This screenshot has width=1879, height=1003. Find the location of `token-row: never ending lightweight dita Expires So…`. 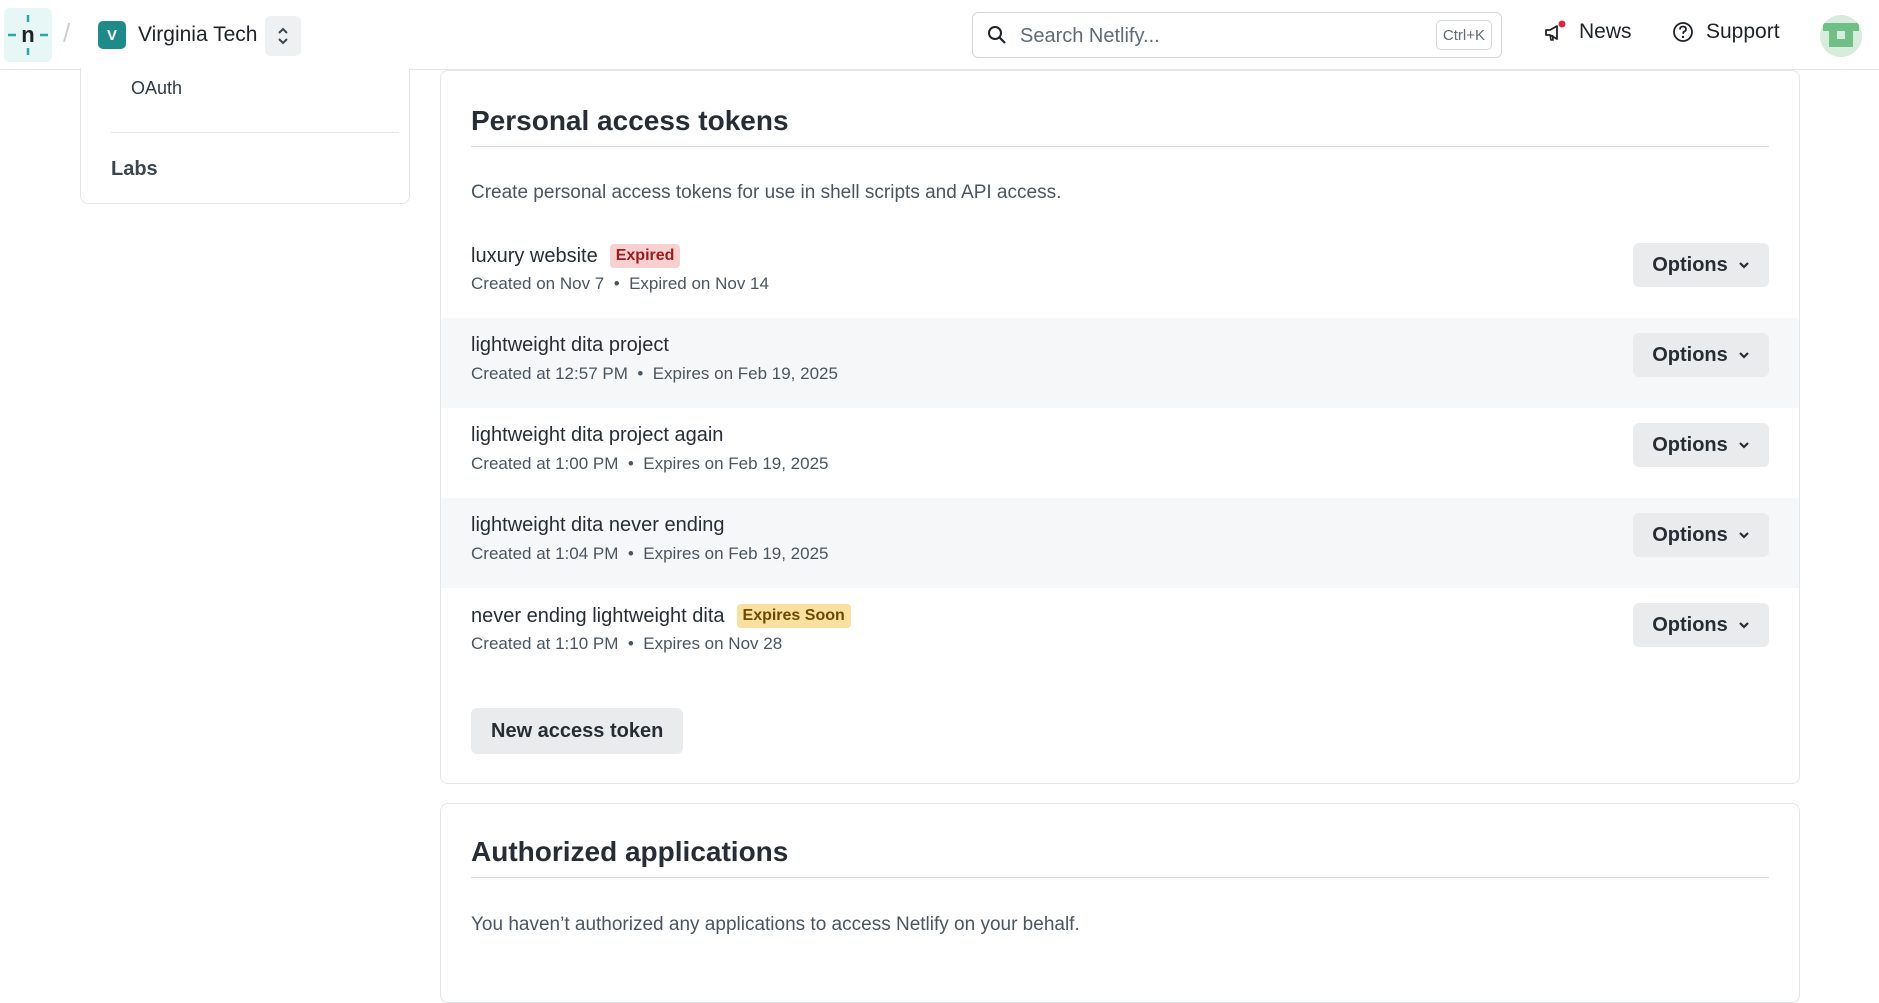

token-row: never ending lightweight dita Expires So… is located at coordinates (1120, 633).